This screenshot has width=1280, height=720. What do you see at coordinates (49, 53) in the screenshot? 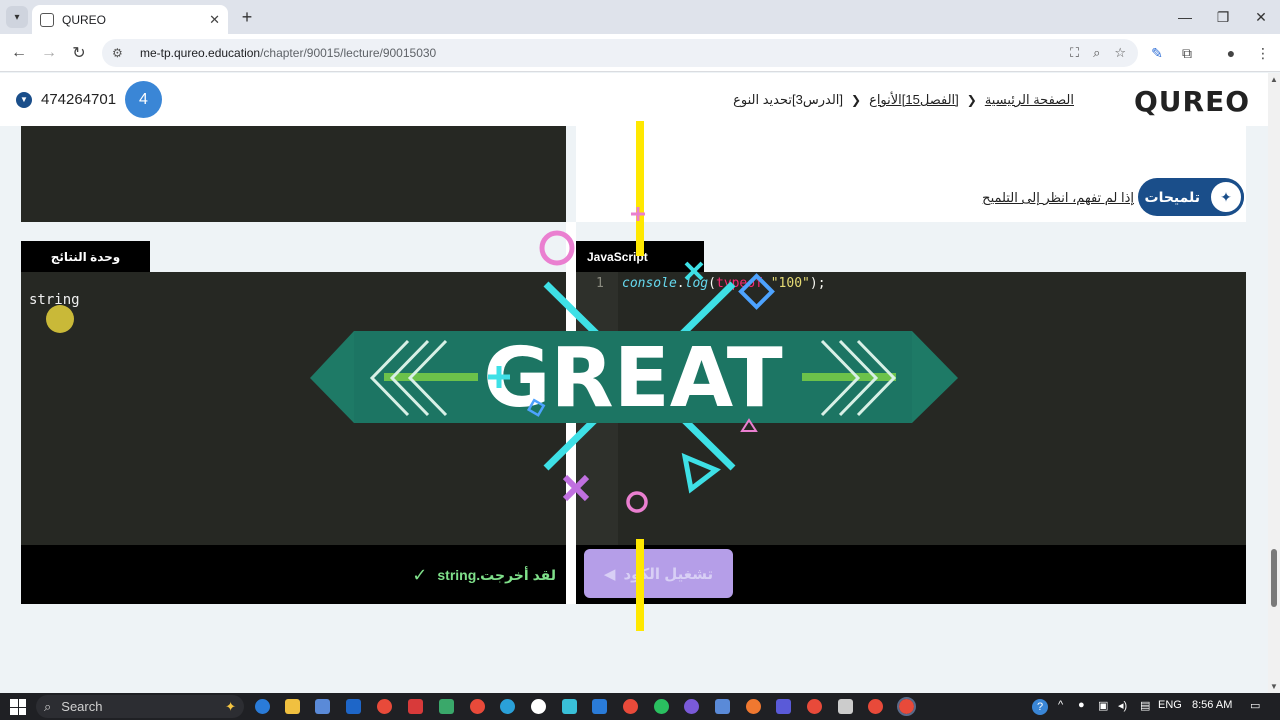
I see `forward-button: →` at bounding box center [49, 53].